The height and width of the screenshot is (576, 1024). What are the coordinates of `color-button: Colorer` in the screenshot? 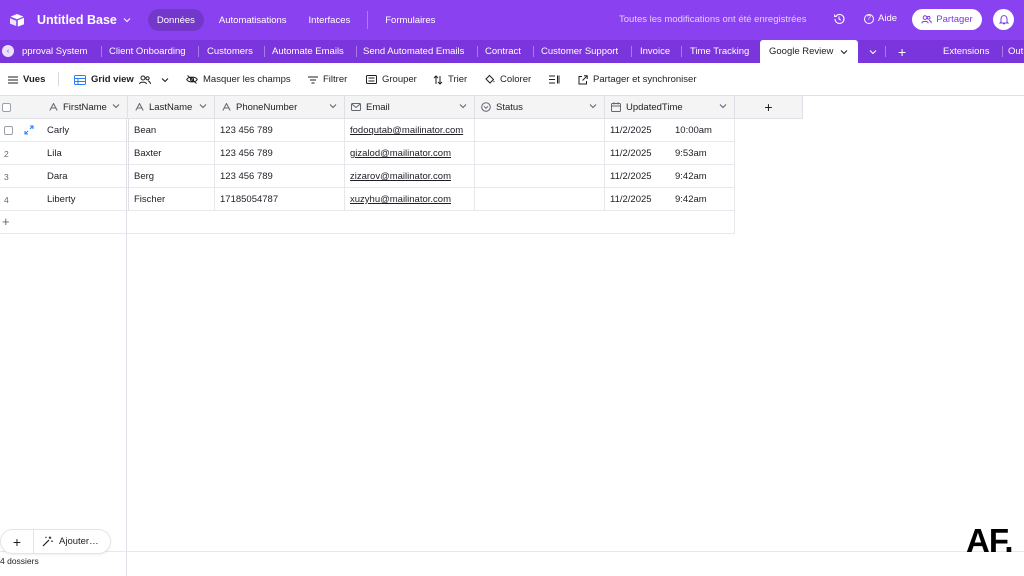 It's located at (507, 79).